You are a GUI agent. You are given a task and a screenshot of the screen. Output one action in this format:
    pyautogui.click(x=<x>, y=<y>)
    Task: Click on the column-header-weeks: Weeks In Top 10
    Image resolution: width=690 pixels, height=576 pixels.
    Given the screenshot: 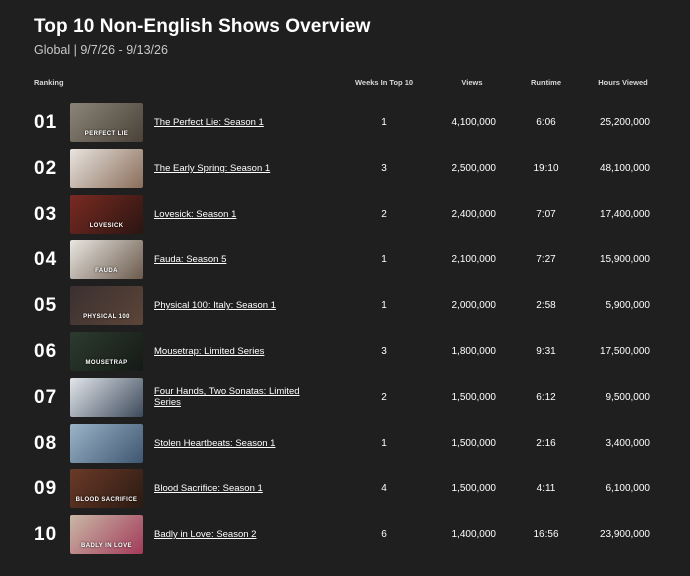 What is the action you would take?
    pyautogui.click(x=384, y=82)
    